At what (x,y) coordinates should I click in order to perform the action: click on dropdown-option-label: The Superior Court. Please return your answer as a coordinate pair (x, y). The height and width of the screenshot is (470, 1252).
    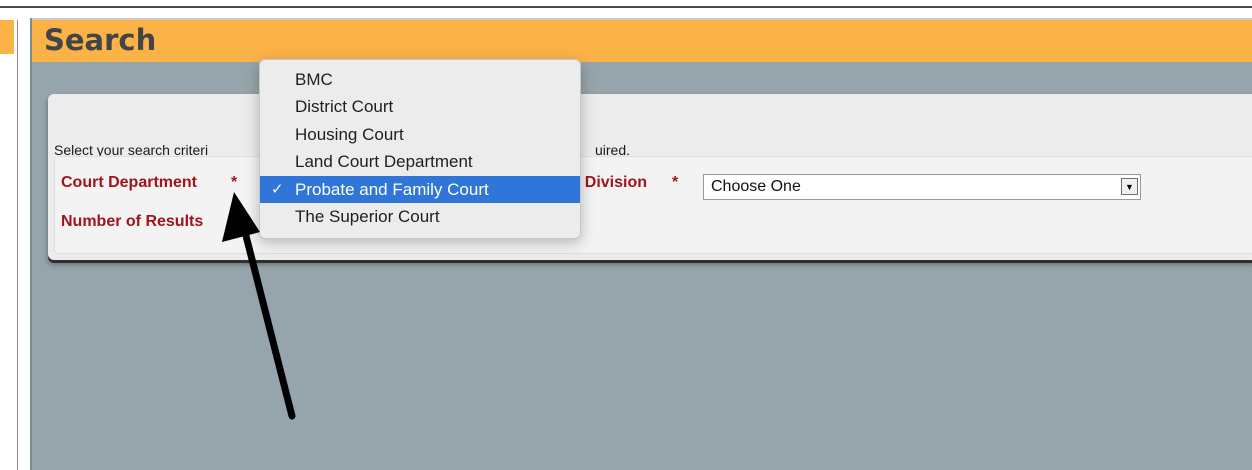
    Looking at the image, I should click on (367, 216).